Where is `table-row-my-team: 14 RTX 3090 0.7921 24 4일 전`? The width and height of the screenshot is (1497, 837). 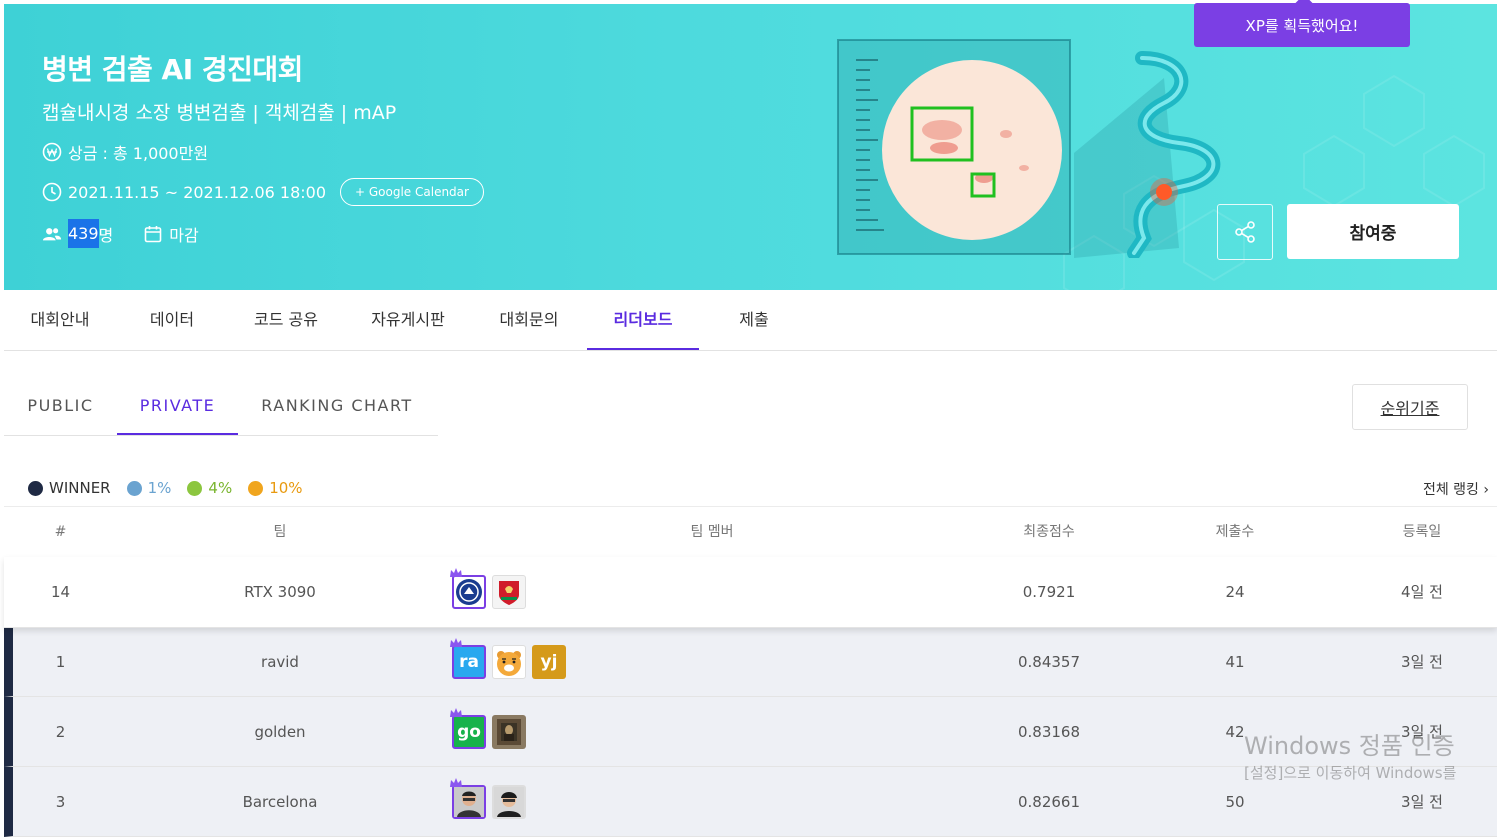
table-row-my-team: 14 RTX 3090 0.7921 24 4일 전 is located at coordinates (750, 592).